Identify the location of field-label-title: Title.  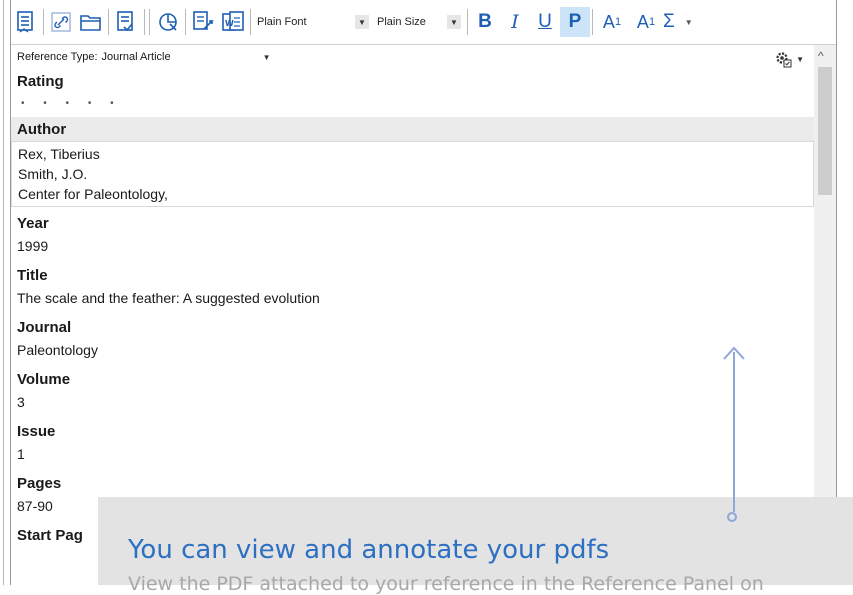
(32, 275).